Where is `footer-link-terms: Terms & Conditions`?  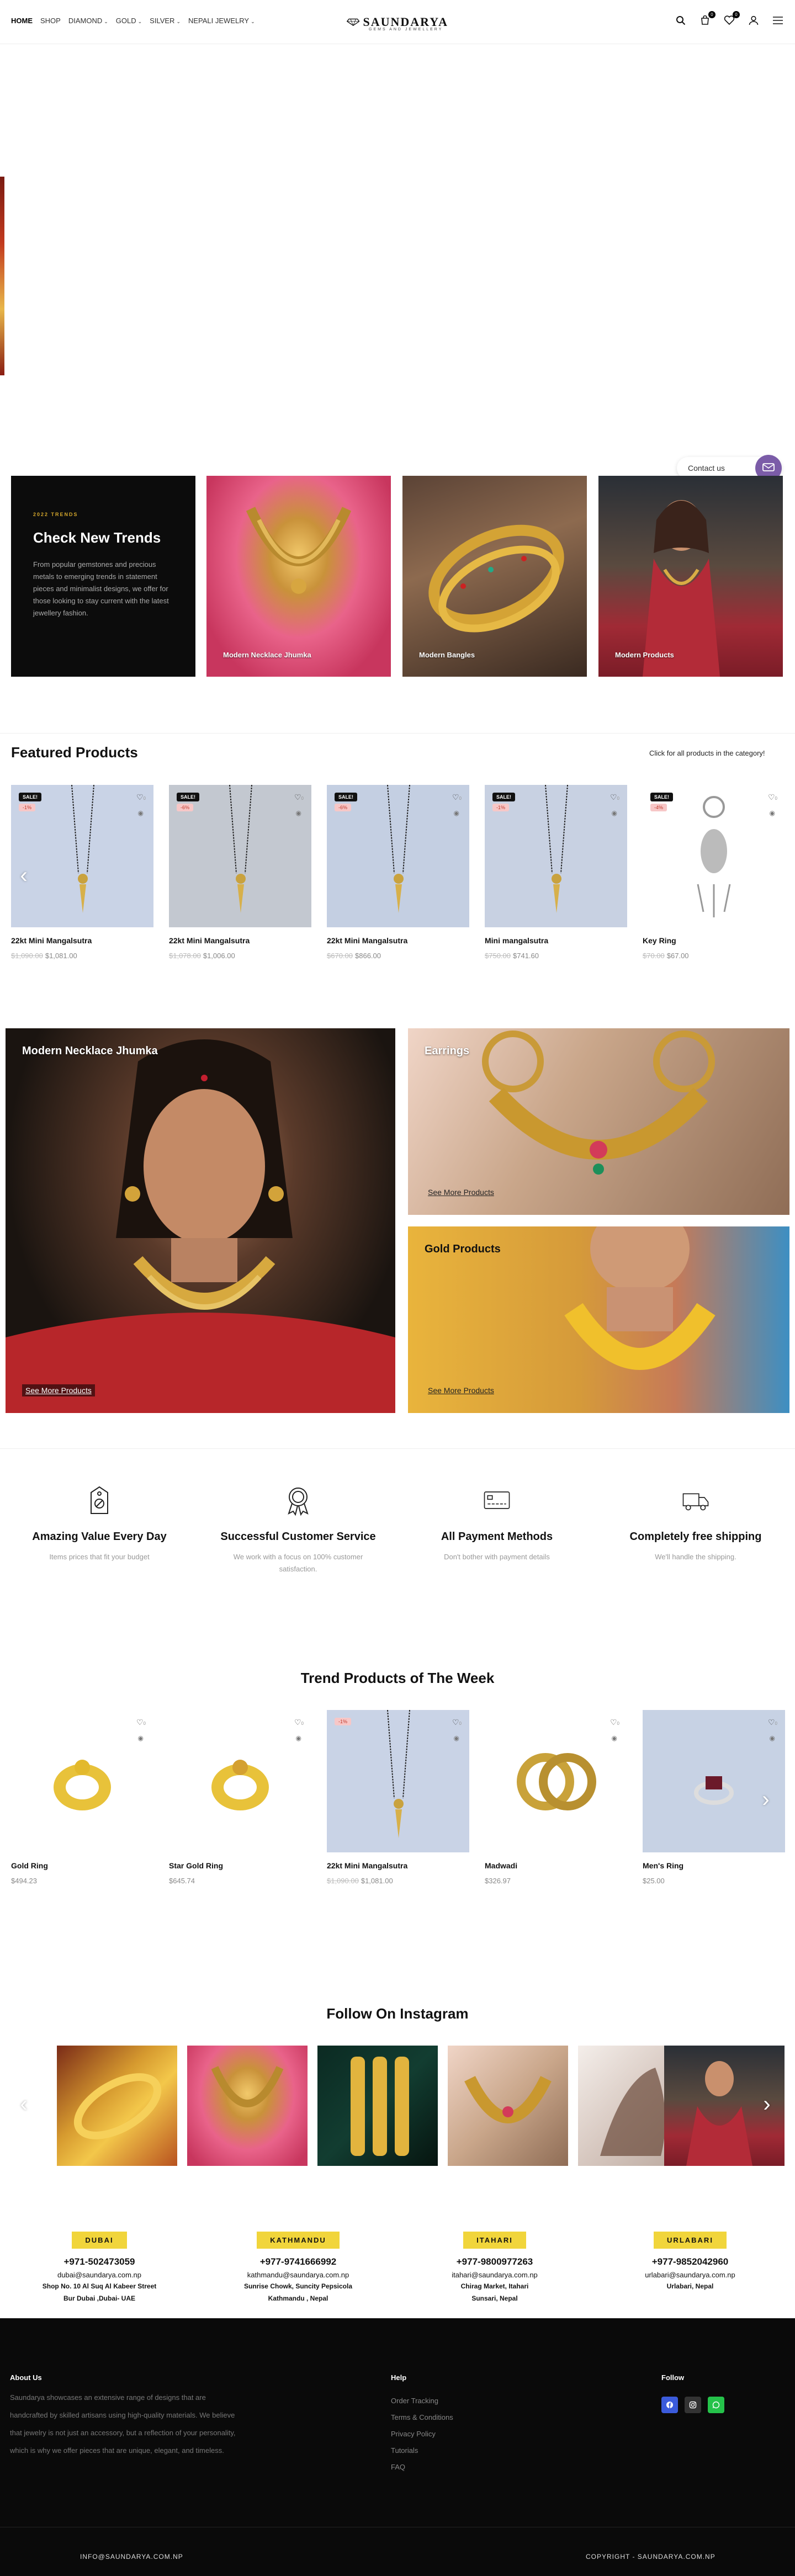
footer-link-terms: Terms & Conditions is located at coordinates (422, 2417).